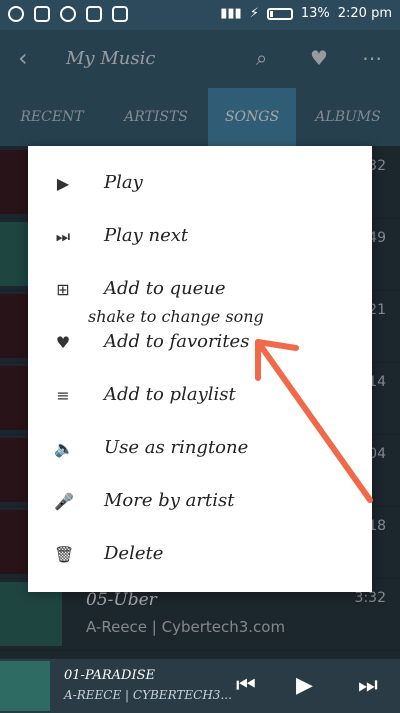  What do you see at coordinates (200, 555) in the screenshot?
I see `menu-item-delete: 🗑 Delete` at bounding box center [200, 555].